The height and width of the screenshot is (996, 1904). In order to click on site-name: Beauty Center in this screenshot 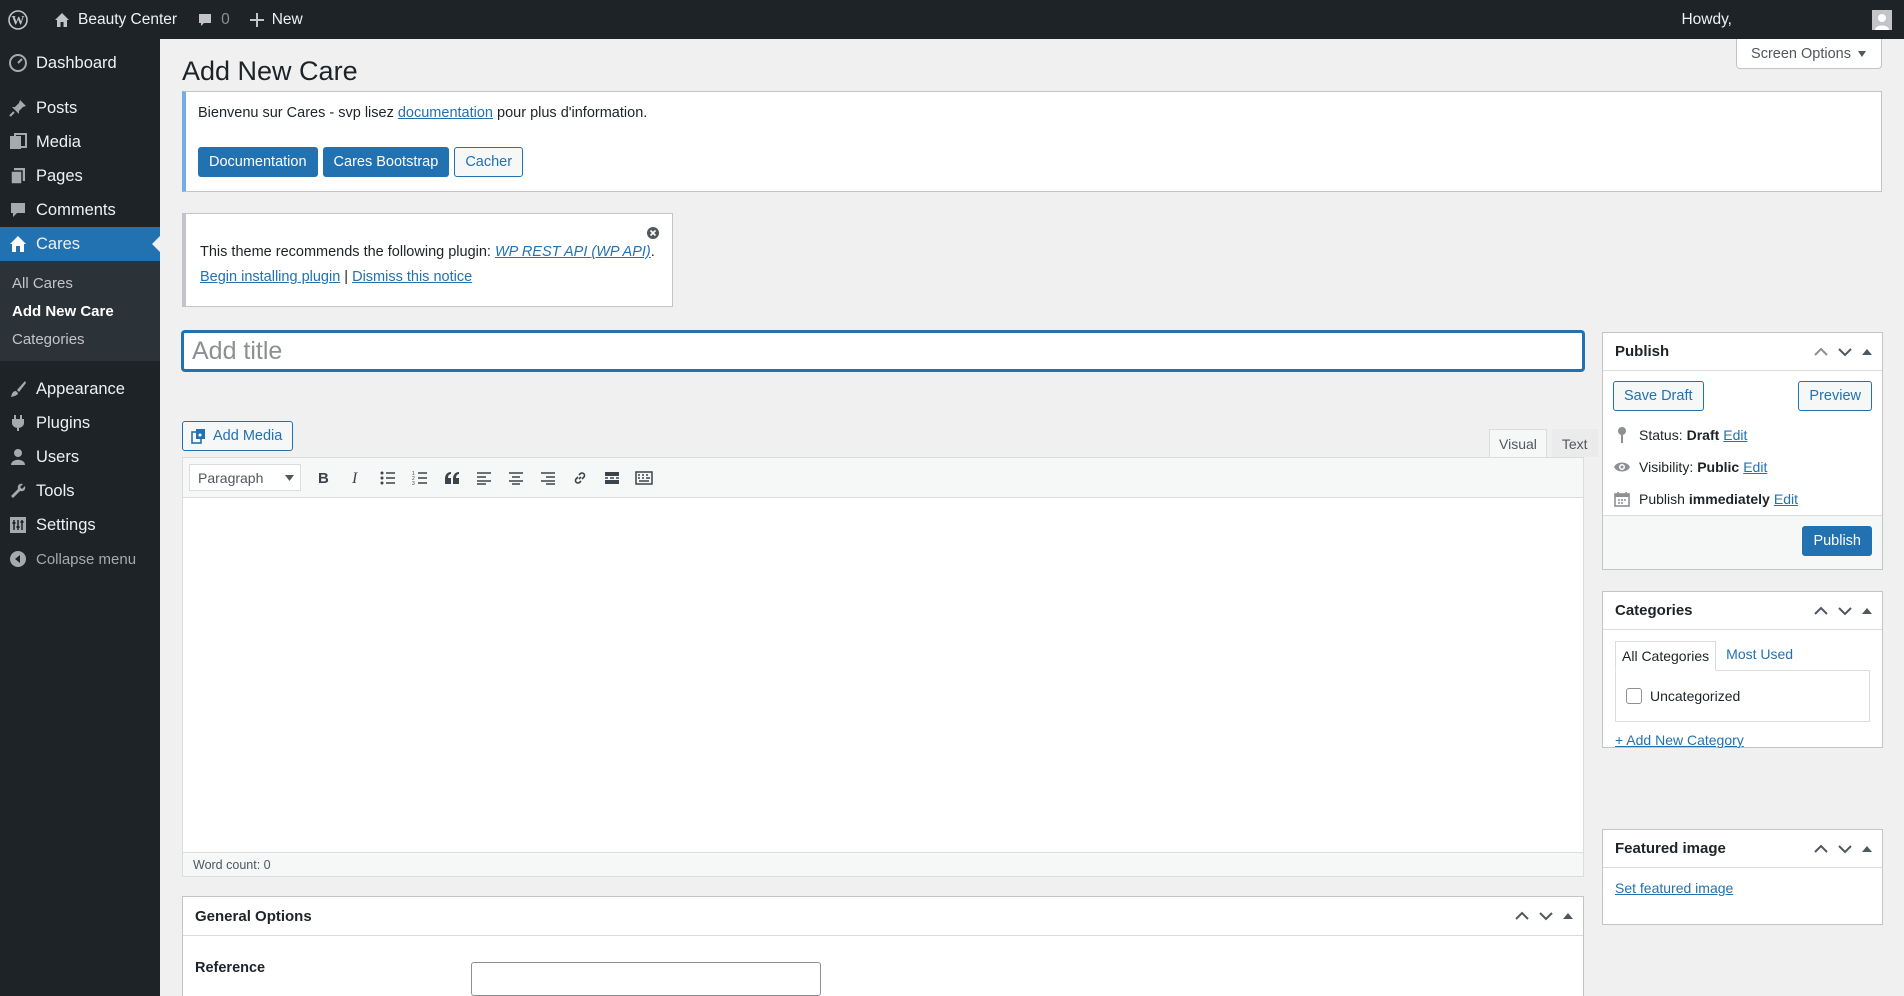, I will do `click(128, 19)`.